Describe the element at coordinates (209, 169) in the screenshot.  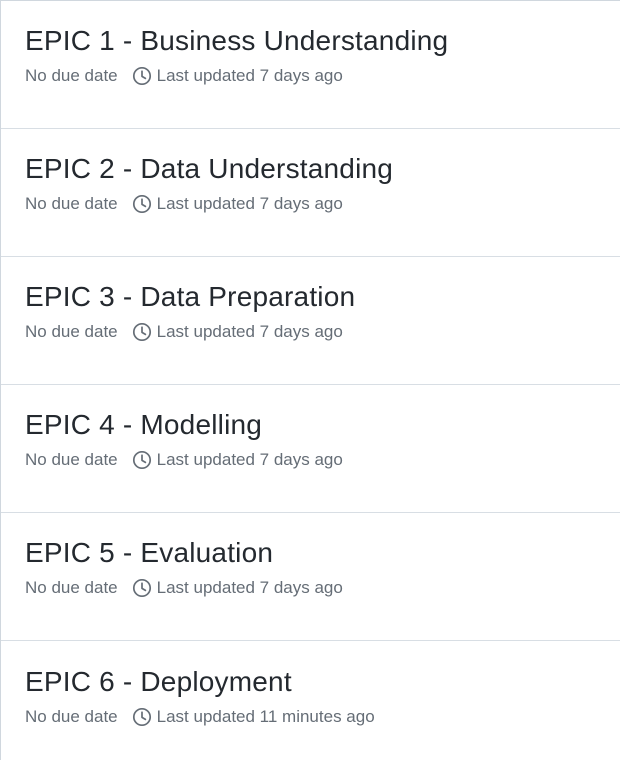
I see `milestone-title-link: EPIC 2 - Data Understanding` at that location.